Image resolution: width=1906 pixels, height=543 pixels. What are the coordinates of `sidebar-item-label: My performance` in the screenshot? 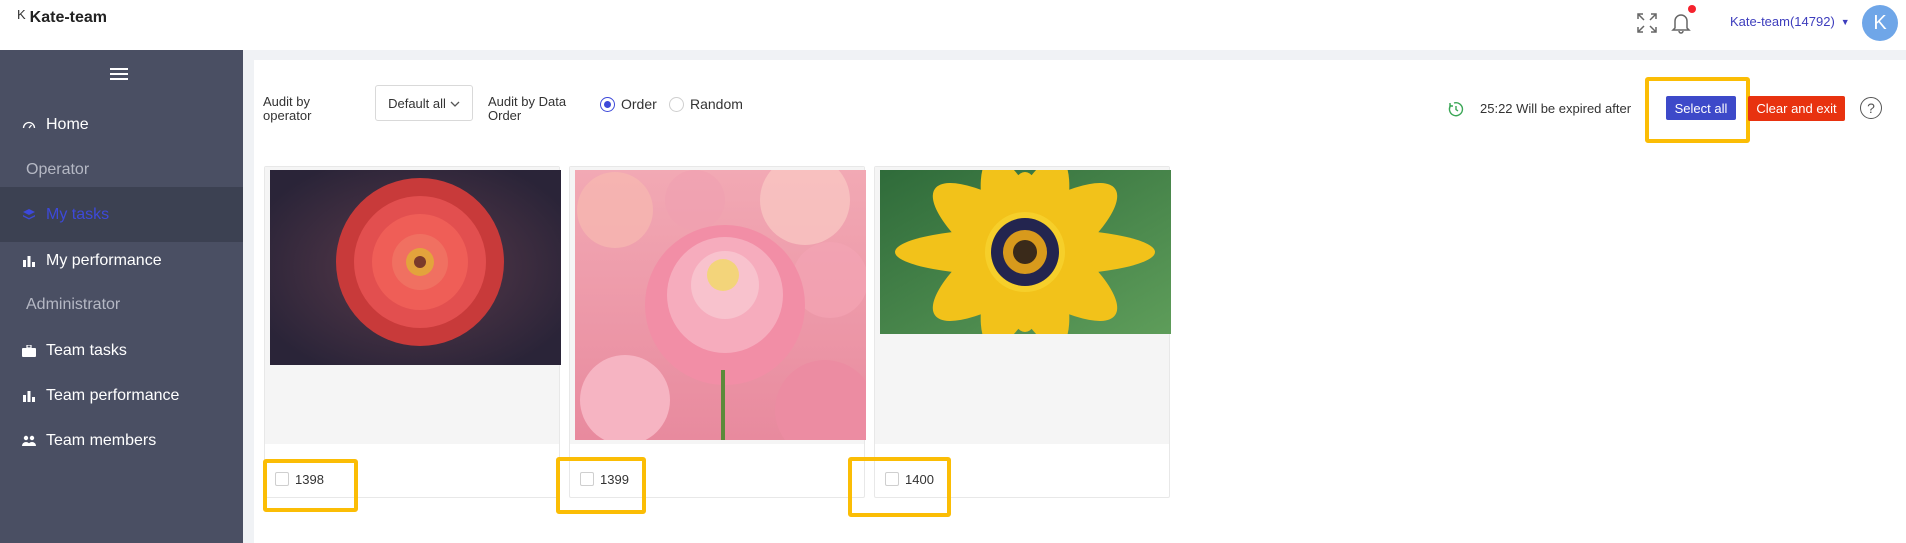 It's located at (104, 260).